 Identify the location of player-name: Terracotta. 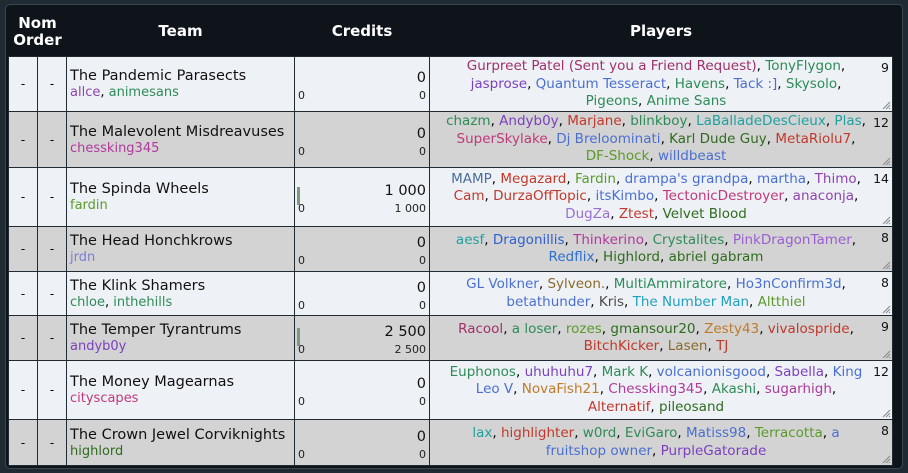
(789, 433).